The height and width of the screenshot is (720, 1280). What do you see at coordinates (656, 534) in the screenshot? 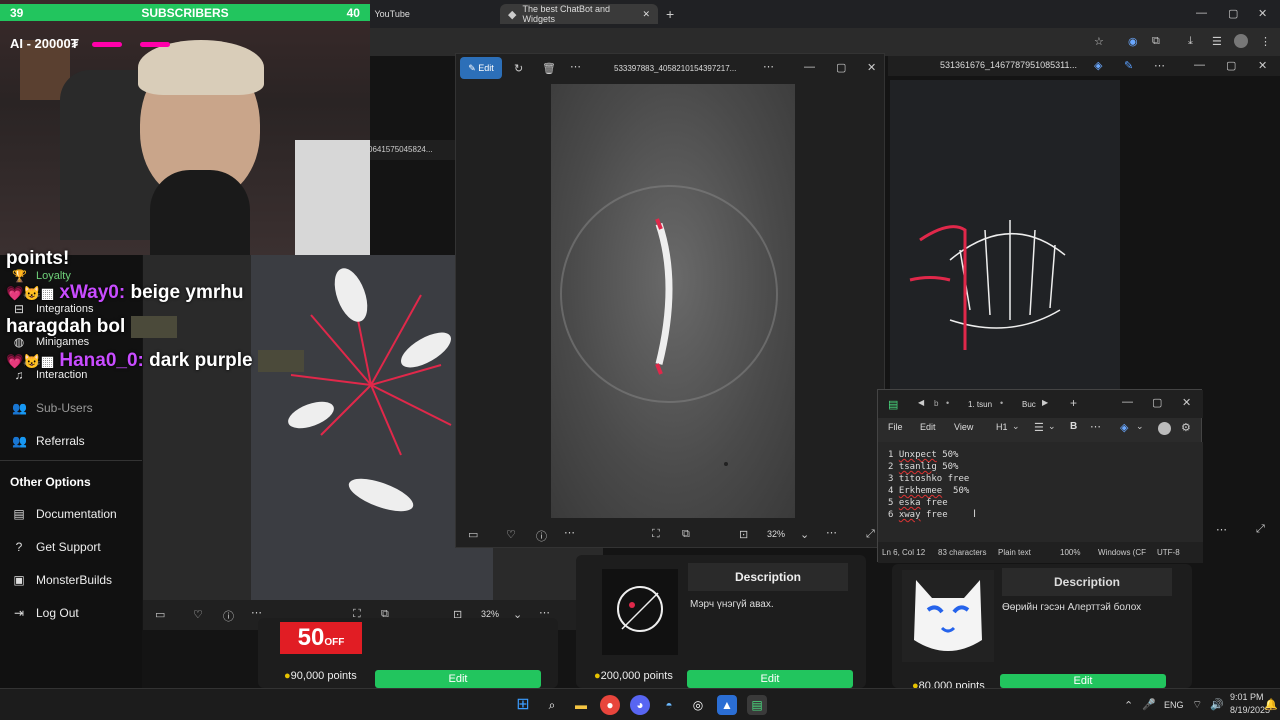
I see `fit-icon: ⛶` at bounding box center [656, 534].